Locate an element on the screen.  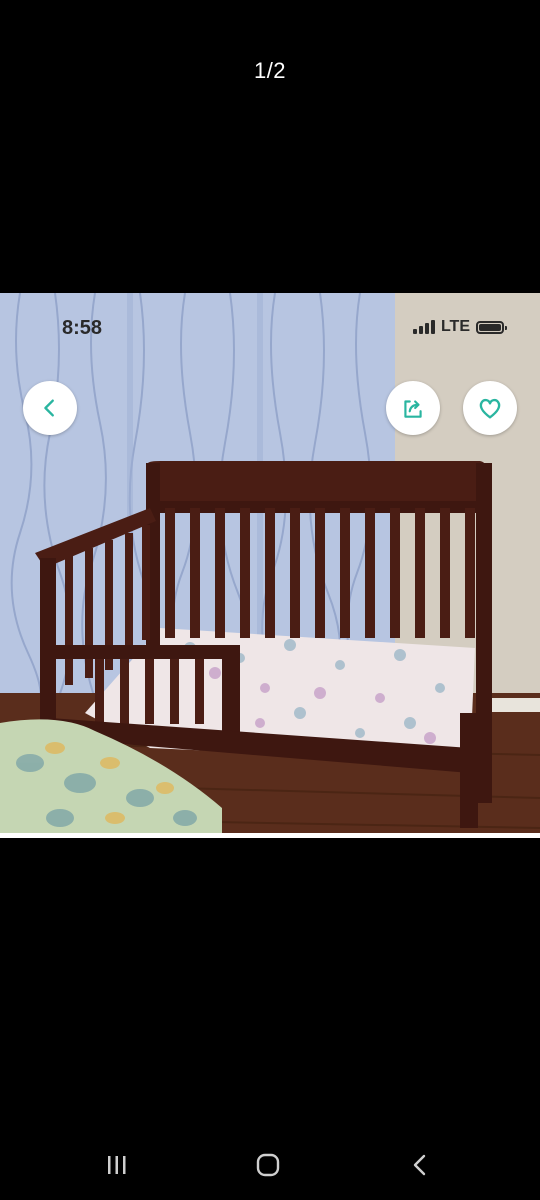
share-button is located at coordinates (413, 408).